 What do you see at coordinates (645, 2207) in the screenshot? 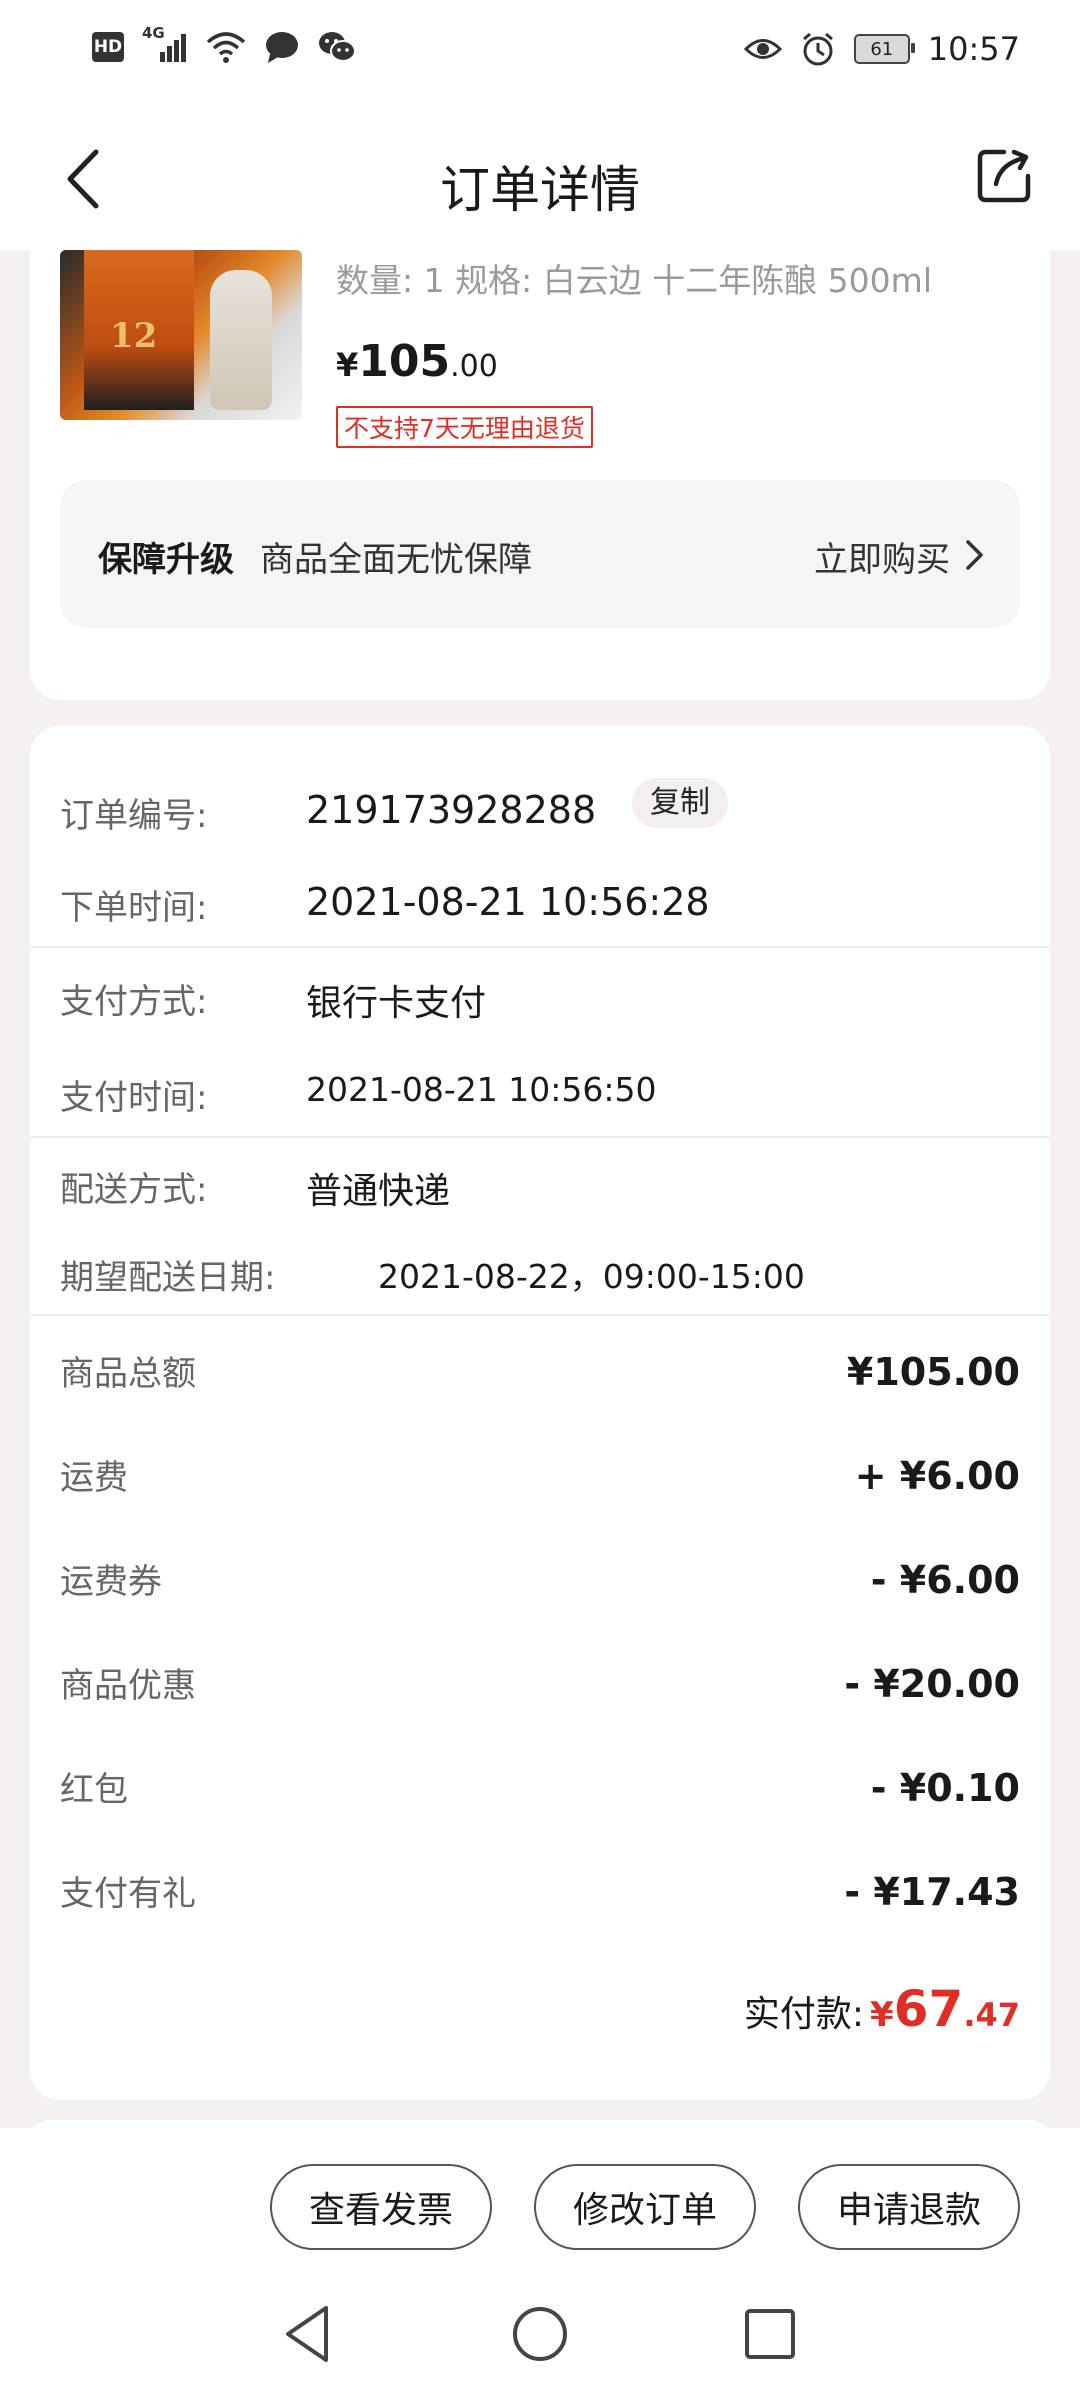
I see `modify-order-button: 修改订单` at bounding box center [645, 2207].